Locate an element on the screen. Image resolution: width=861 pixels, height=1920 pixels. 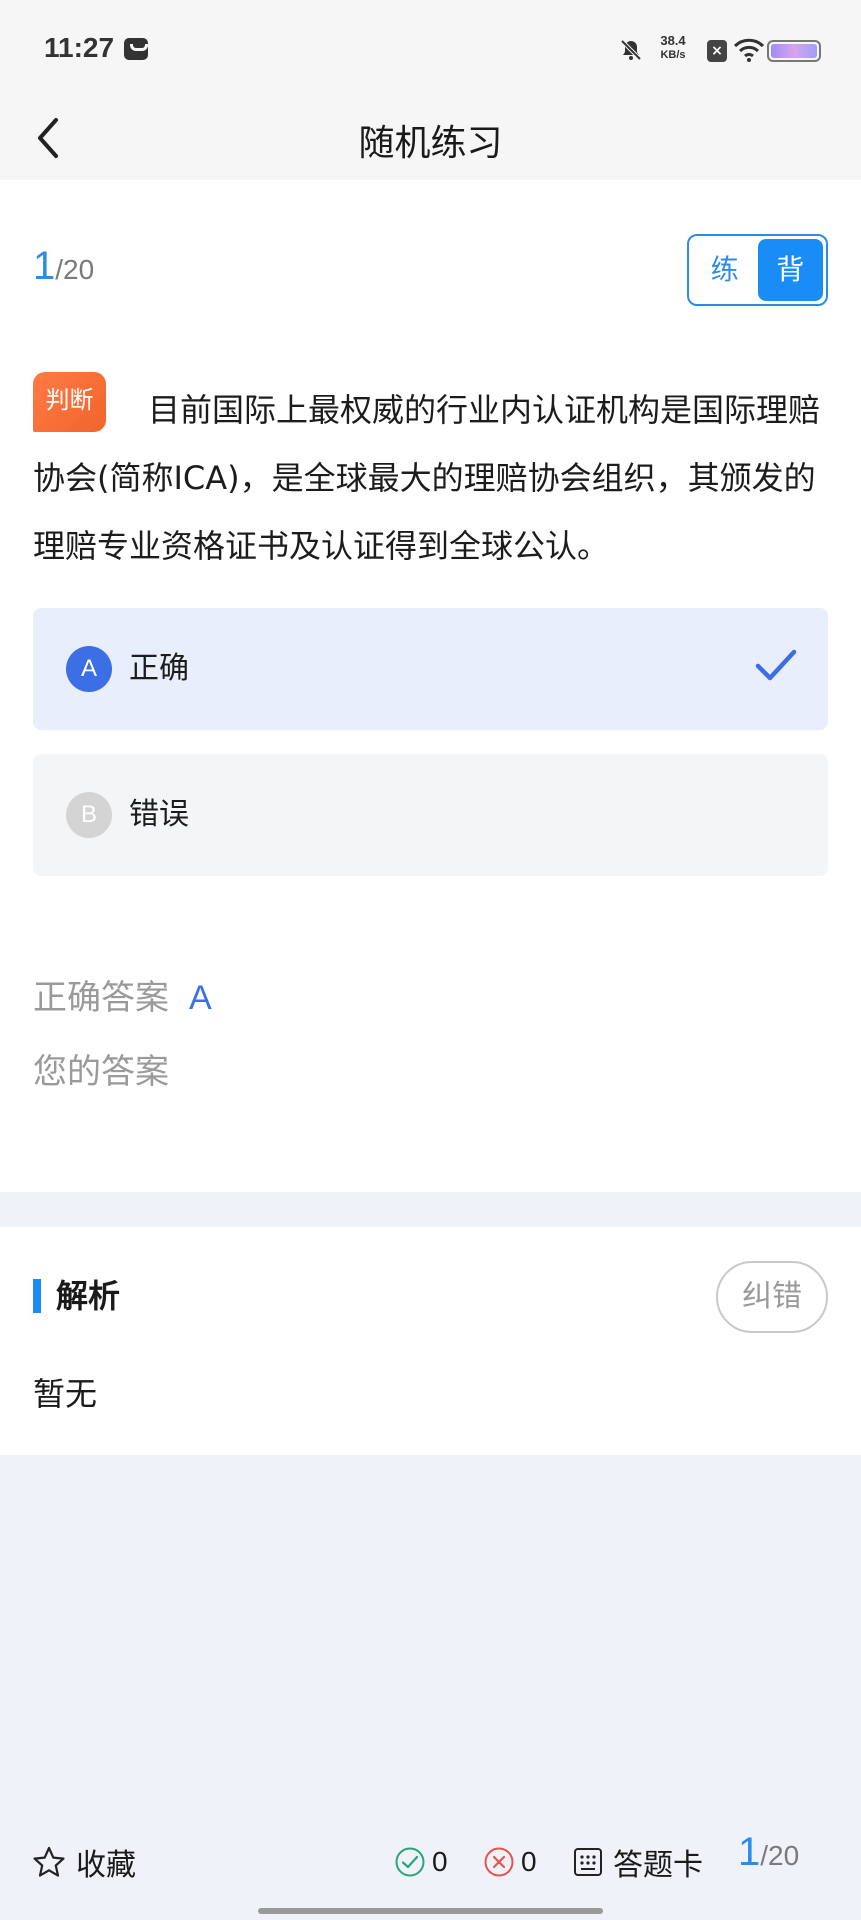
wrong-circle-icon is located at coordinates (499, 1862).